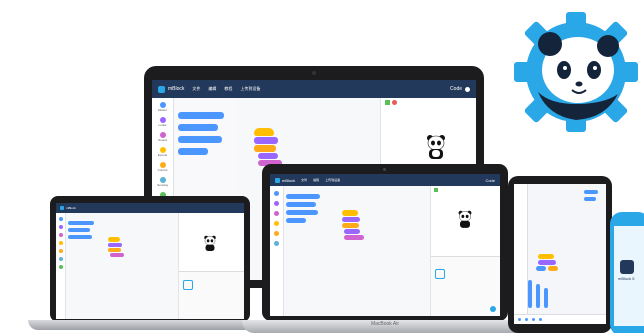  I want to click on tablet-bottom-bar, so click(560, 319).